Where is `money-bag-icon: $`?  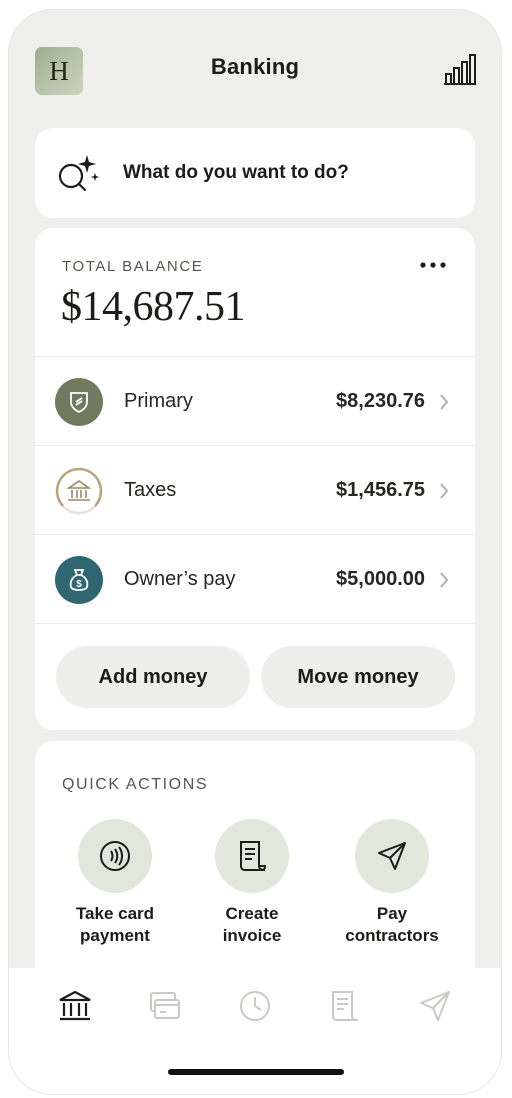
money-bag-icon: $ is located at coordinates (79, 579).